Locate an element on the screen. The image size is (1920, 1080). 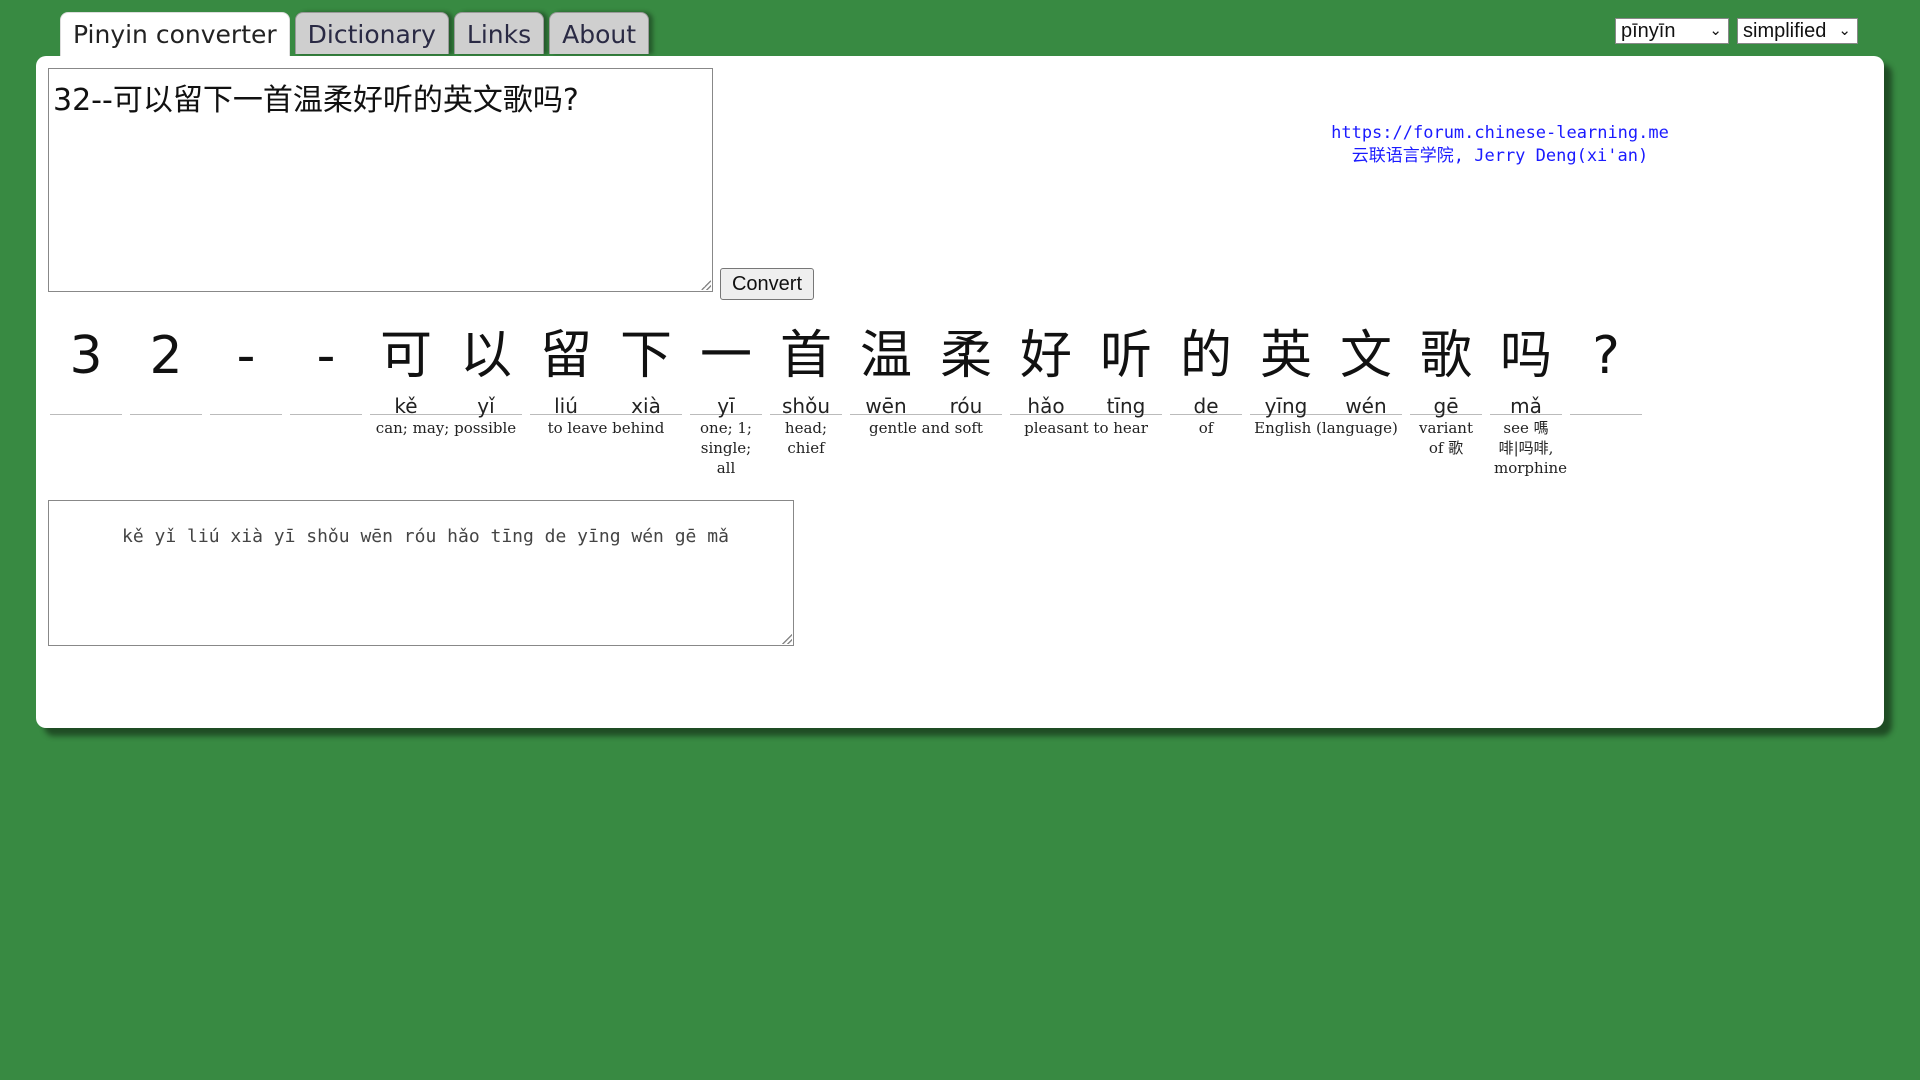
word-segment: 一 yī one; 1; single; all is located at coordinates (726, 398).